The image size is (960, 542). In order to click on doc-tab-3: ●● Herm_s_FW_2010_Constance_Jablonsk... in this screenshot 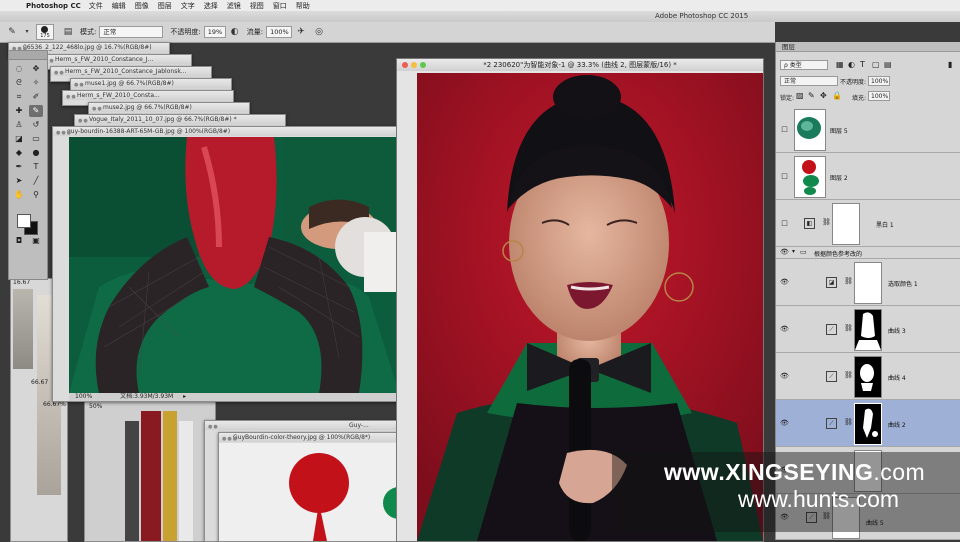, I will do `click(131, 71)`.